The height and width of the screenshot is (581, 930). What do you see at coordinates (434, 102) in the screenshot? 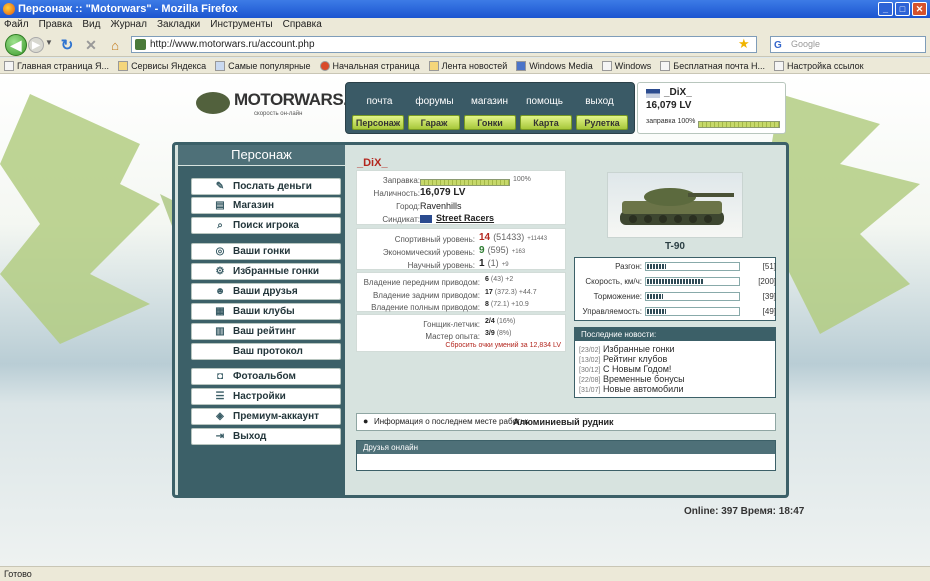
I see `nav-forums: форумы` at bounding box center [434, 102].